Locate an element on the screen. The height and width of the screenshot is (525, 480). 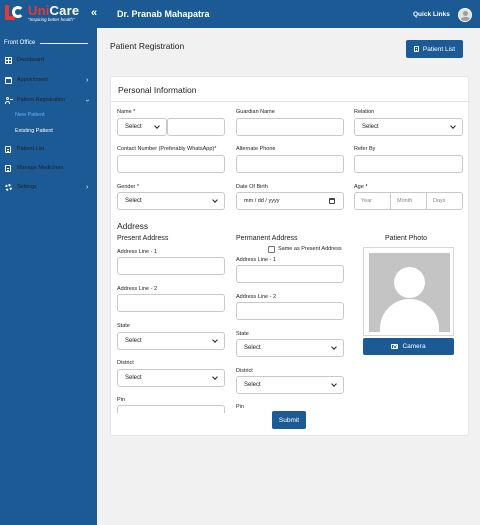
sidebar-item-label: Settings is located at coordinates (27, 187).